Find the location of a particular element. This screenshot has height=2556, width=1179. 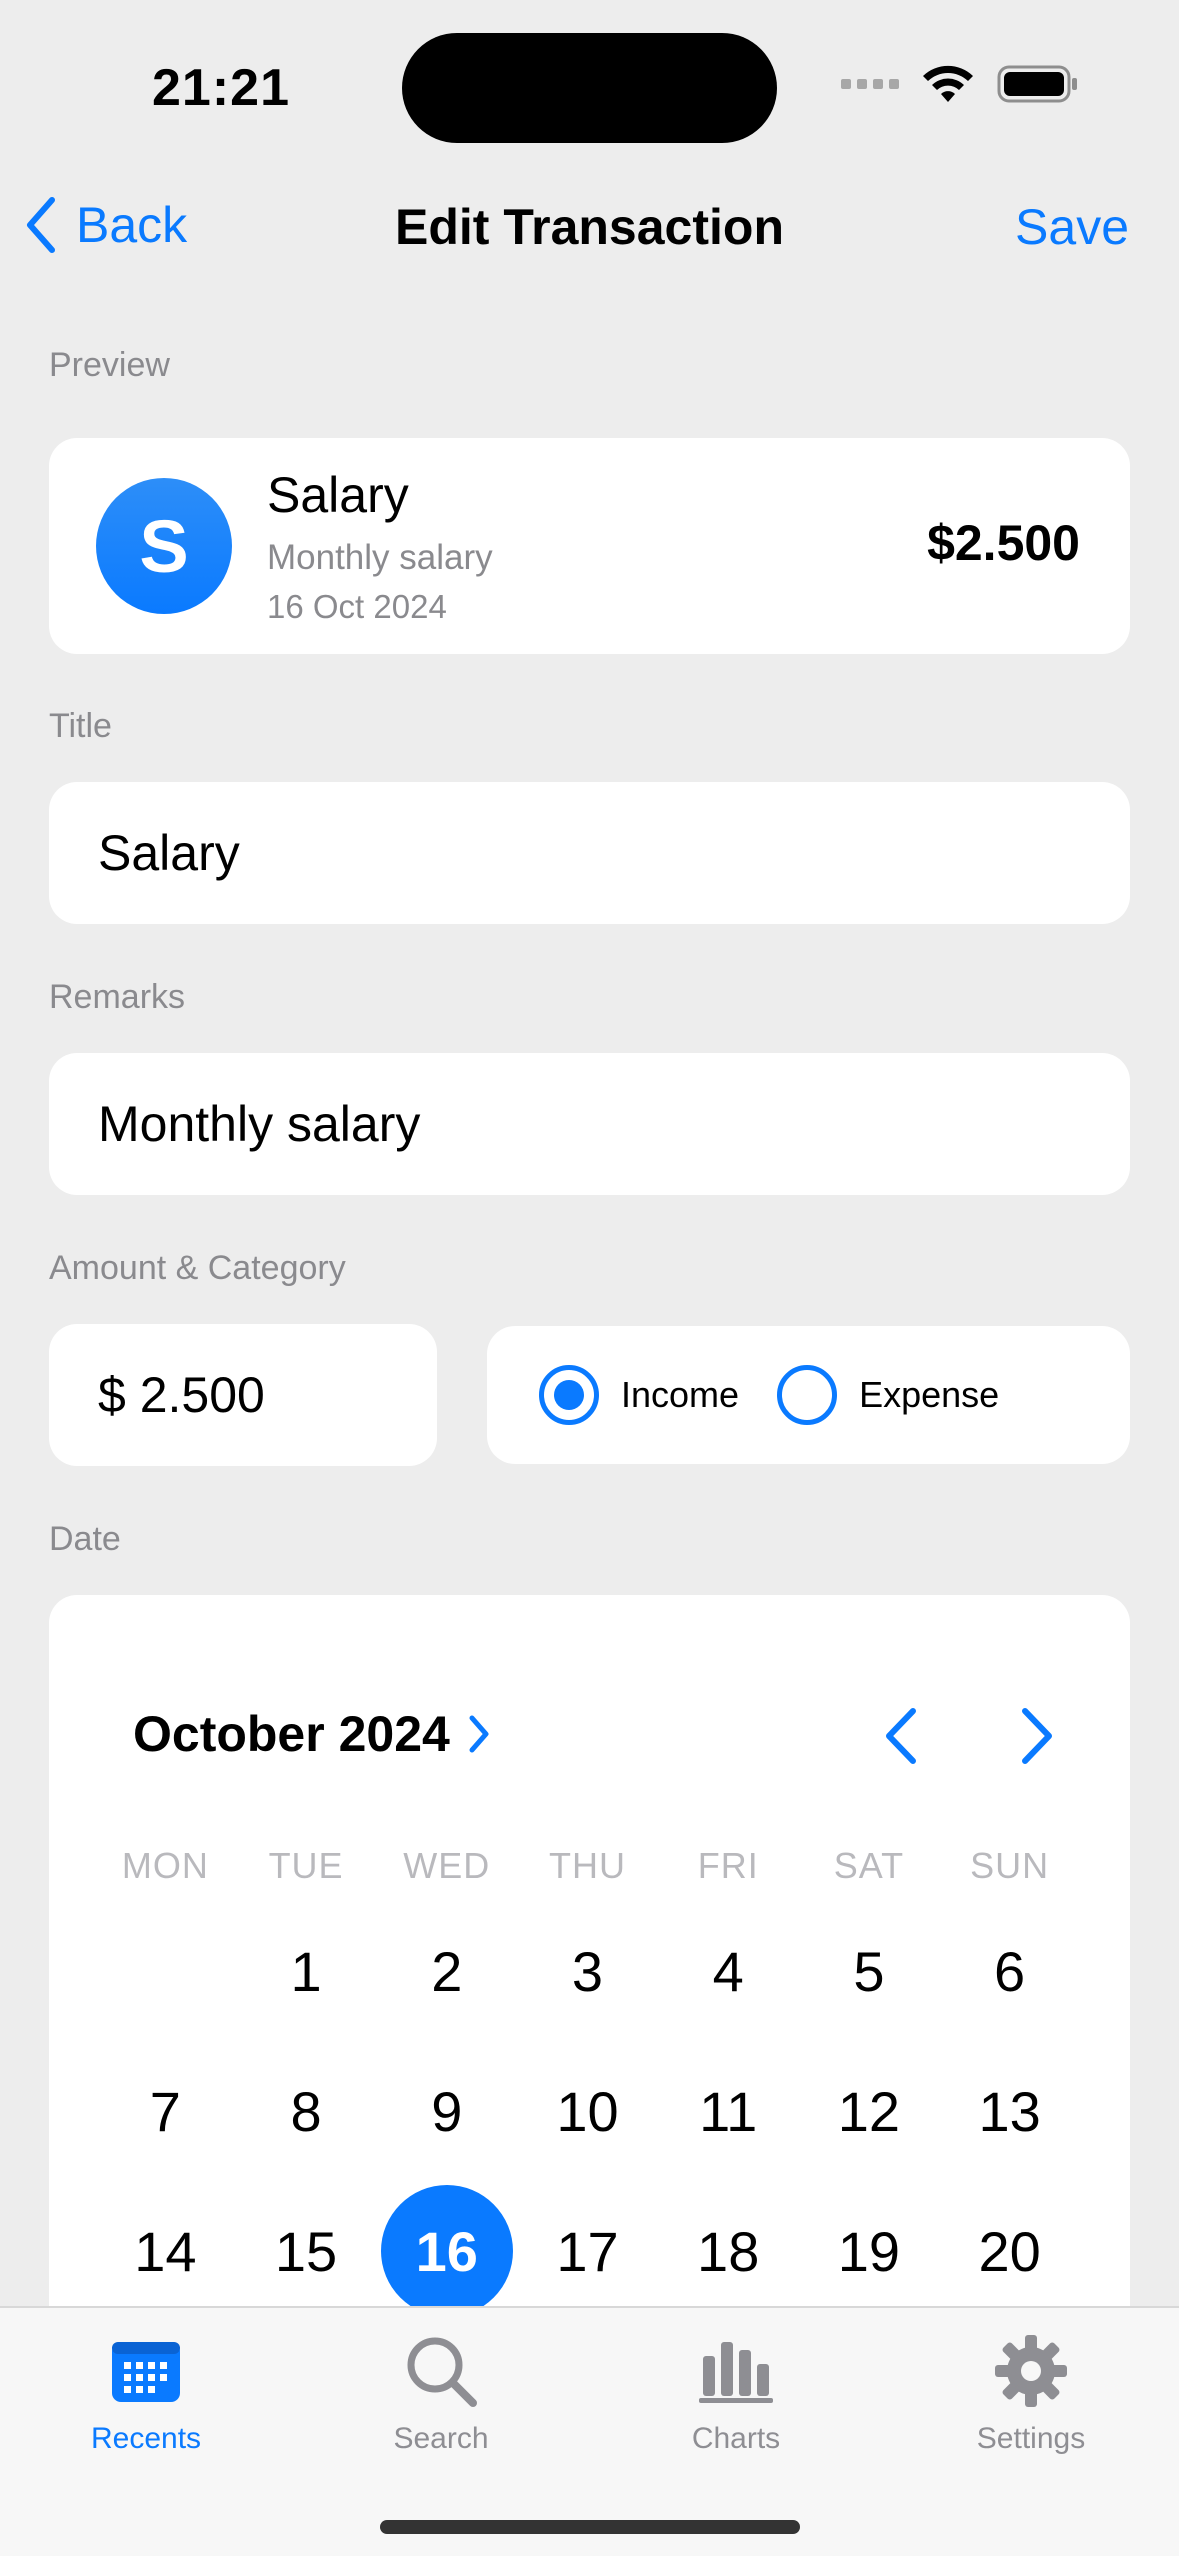

calendar-day: 13 is located at coordinates (1009, 2111).